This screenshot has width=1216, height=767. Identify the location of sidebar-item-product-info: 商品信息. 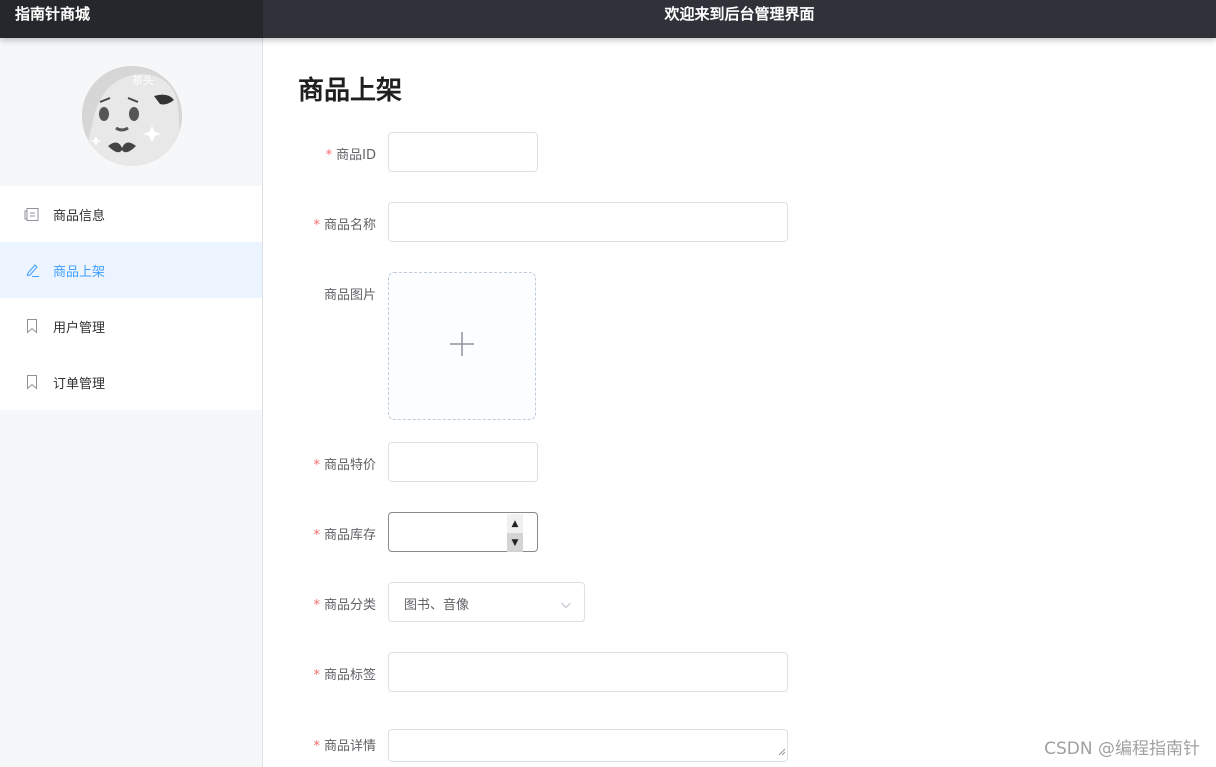
(131, 214).